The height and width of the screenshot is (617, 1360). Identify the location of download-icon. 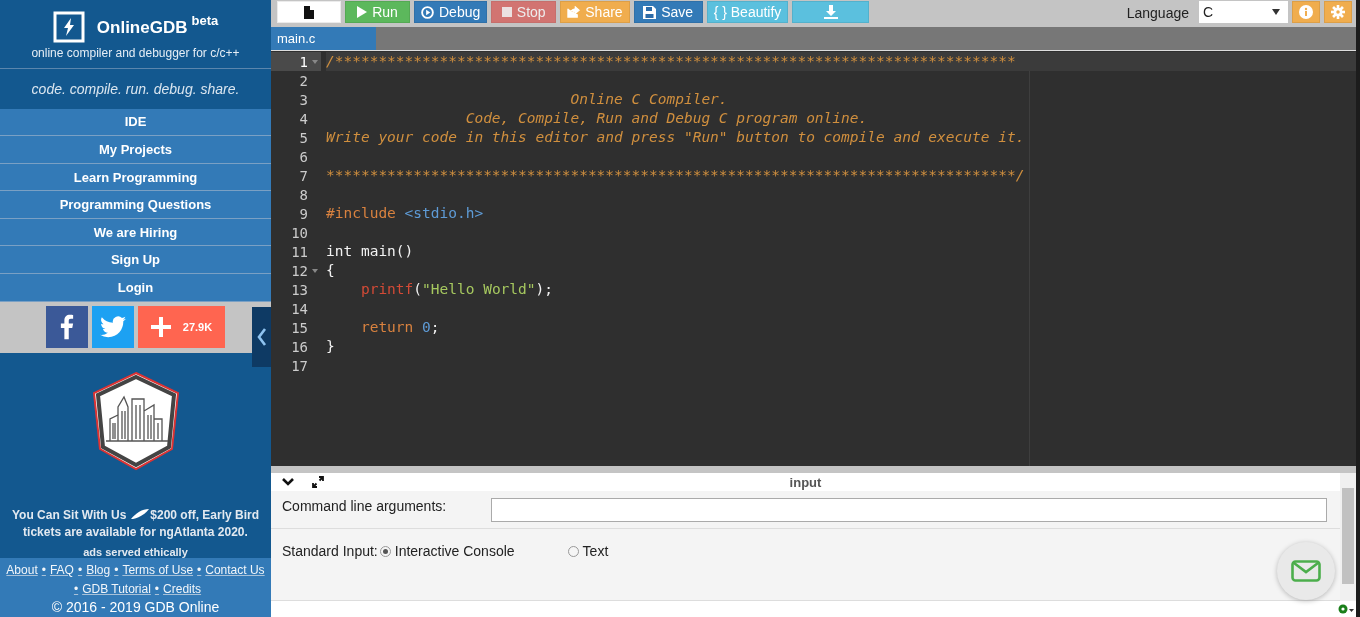
(830, 12).